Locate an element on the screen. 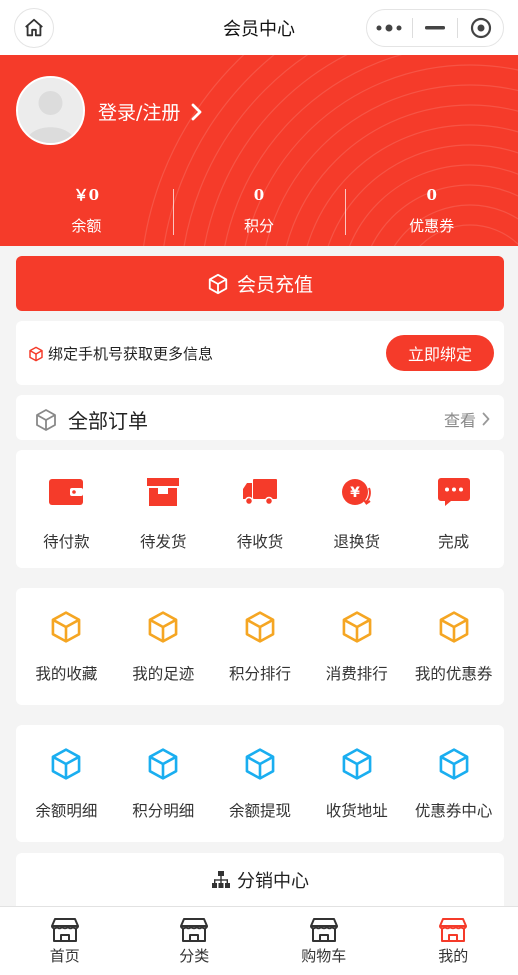 This screenshot has width=518, height=975. bind-now-button: 立即绑定 is located at coordinates (440, 353).